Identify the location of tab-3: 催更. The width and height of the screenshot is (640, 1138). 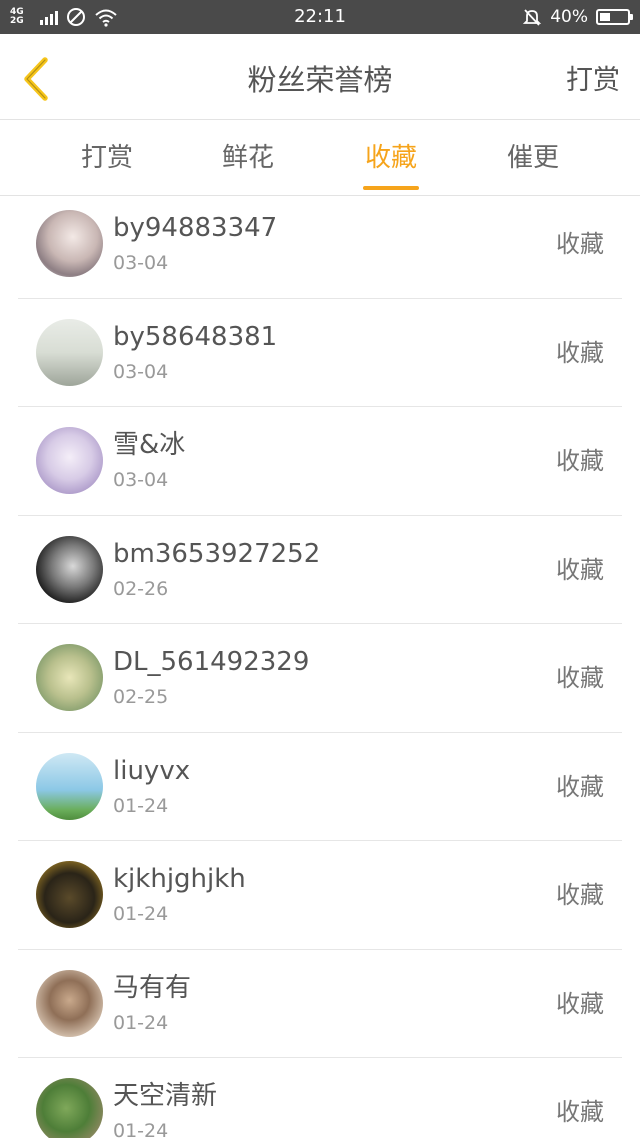
(533, 158).